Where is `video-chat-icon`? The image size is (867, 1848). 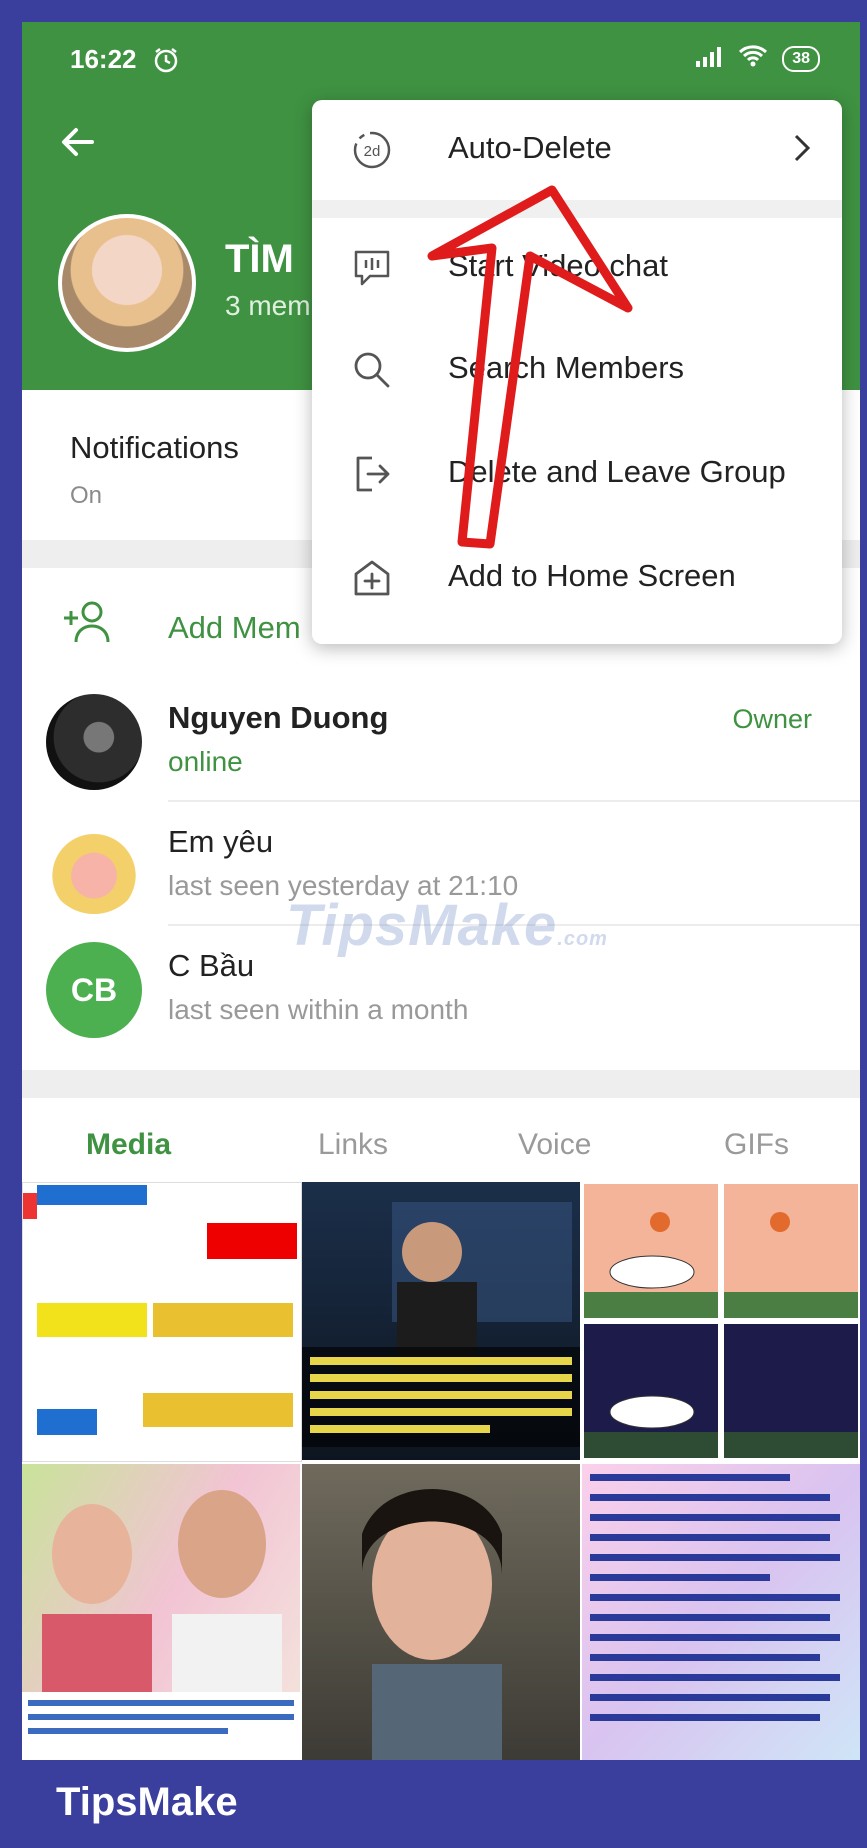
video-chat-icon is located at coordinates (372, 270).